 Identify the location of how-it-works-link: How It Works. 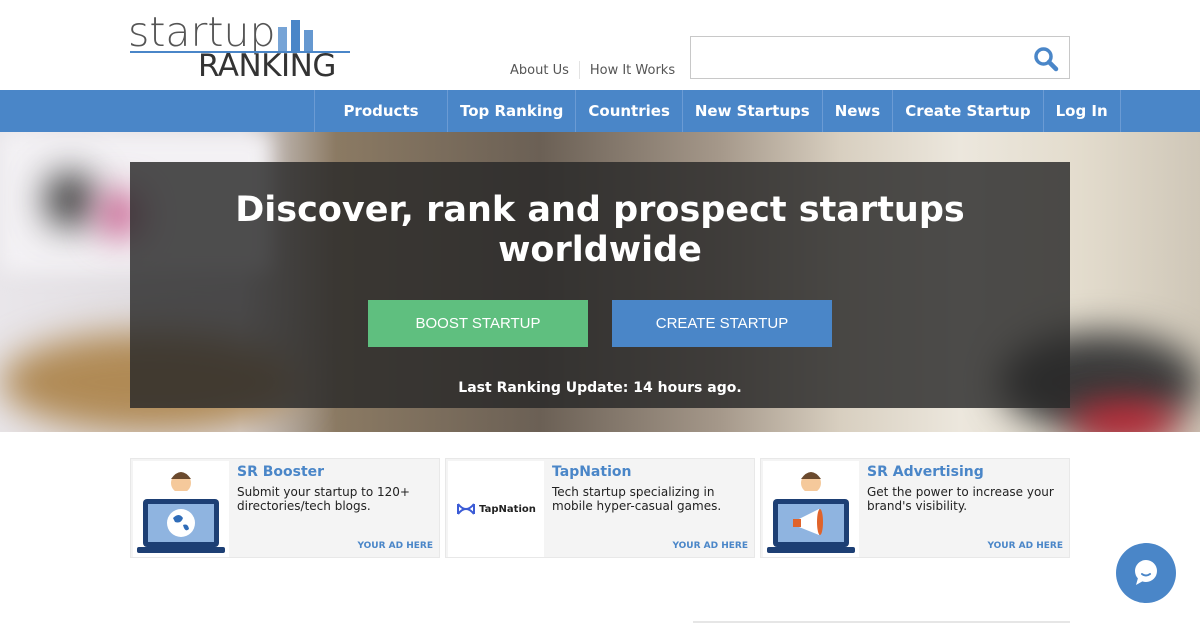
(632, 70).